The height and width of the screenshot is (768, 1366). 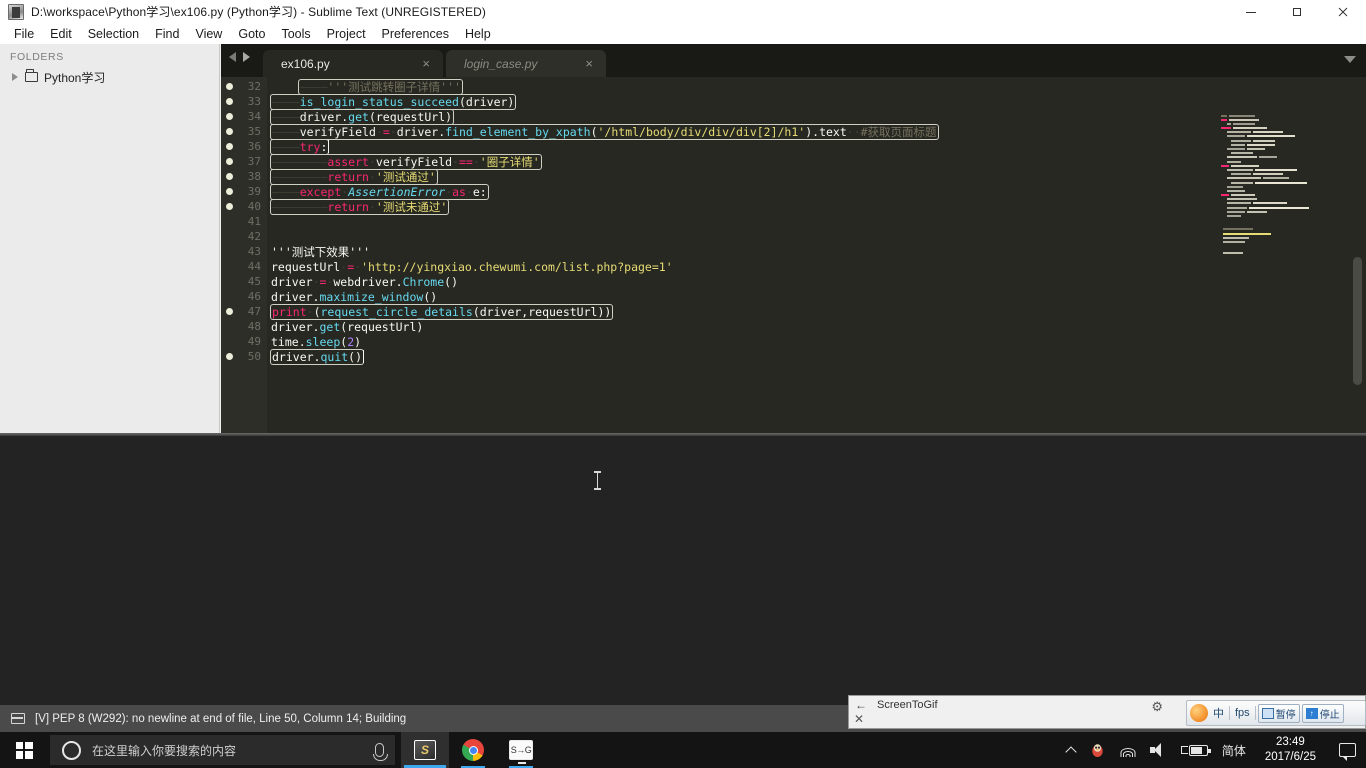 What do you see at coordinates (24, 750) in the screenshot?
I see `start-button` at bounding box center [24, 750].